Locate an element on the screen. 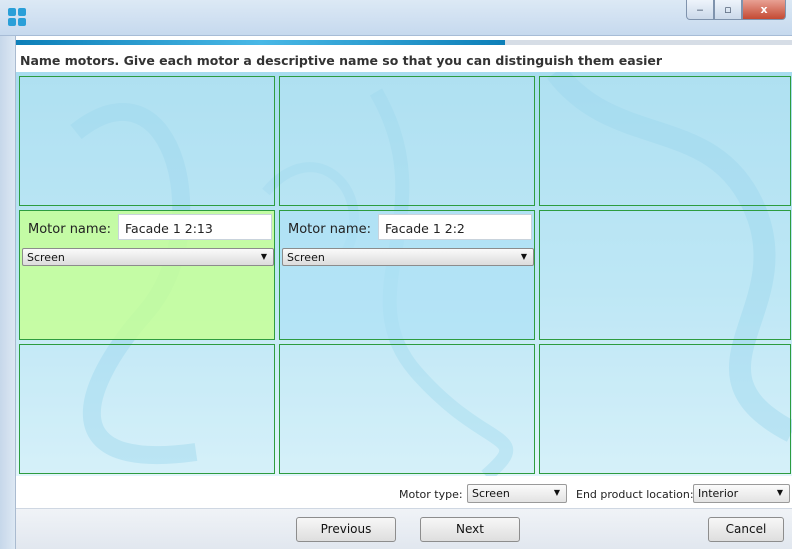  motor-cell: Motor name: Facade 1 2:2 Screen ▼ is located at coordinates (407, 275).